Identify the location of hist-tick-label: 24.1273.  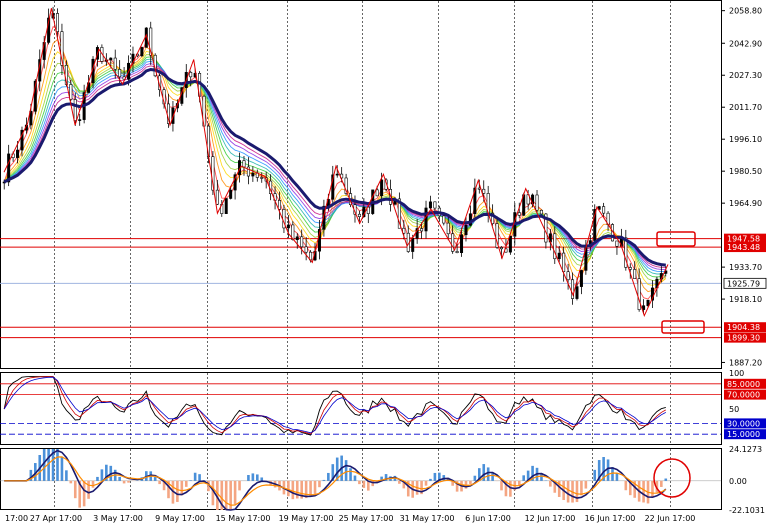
(745, 449).